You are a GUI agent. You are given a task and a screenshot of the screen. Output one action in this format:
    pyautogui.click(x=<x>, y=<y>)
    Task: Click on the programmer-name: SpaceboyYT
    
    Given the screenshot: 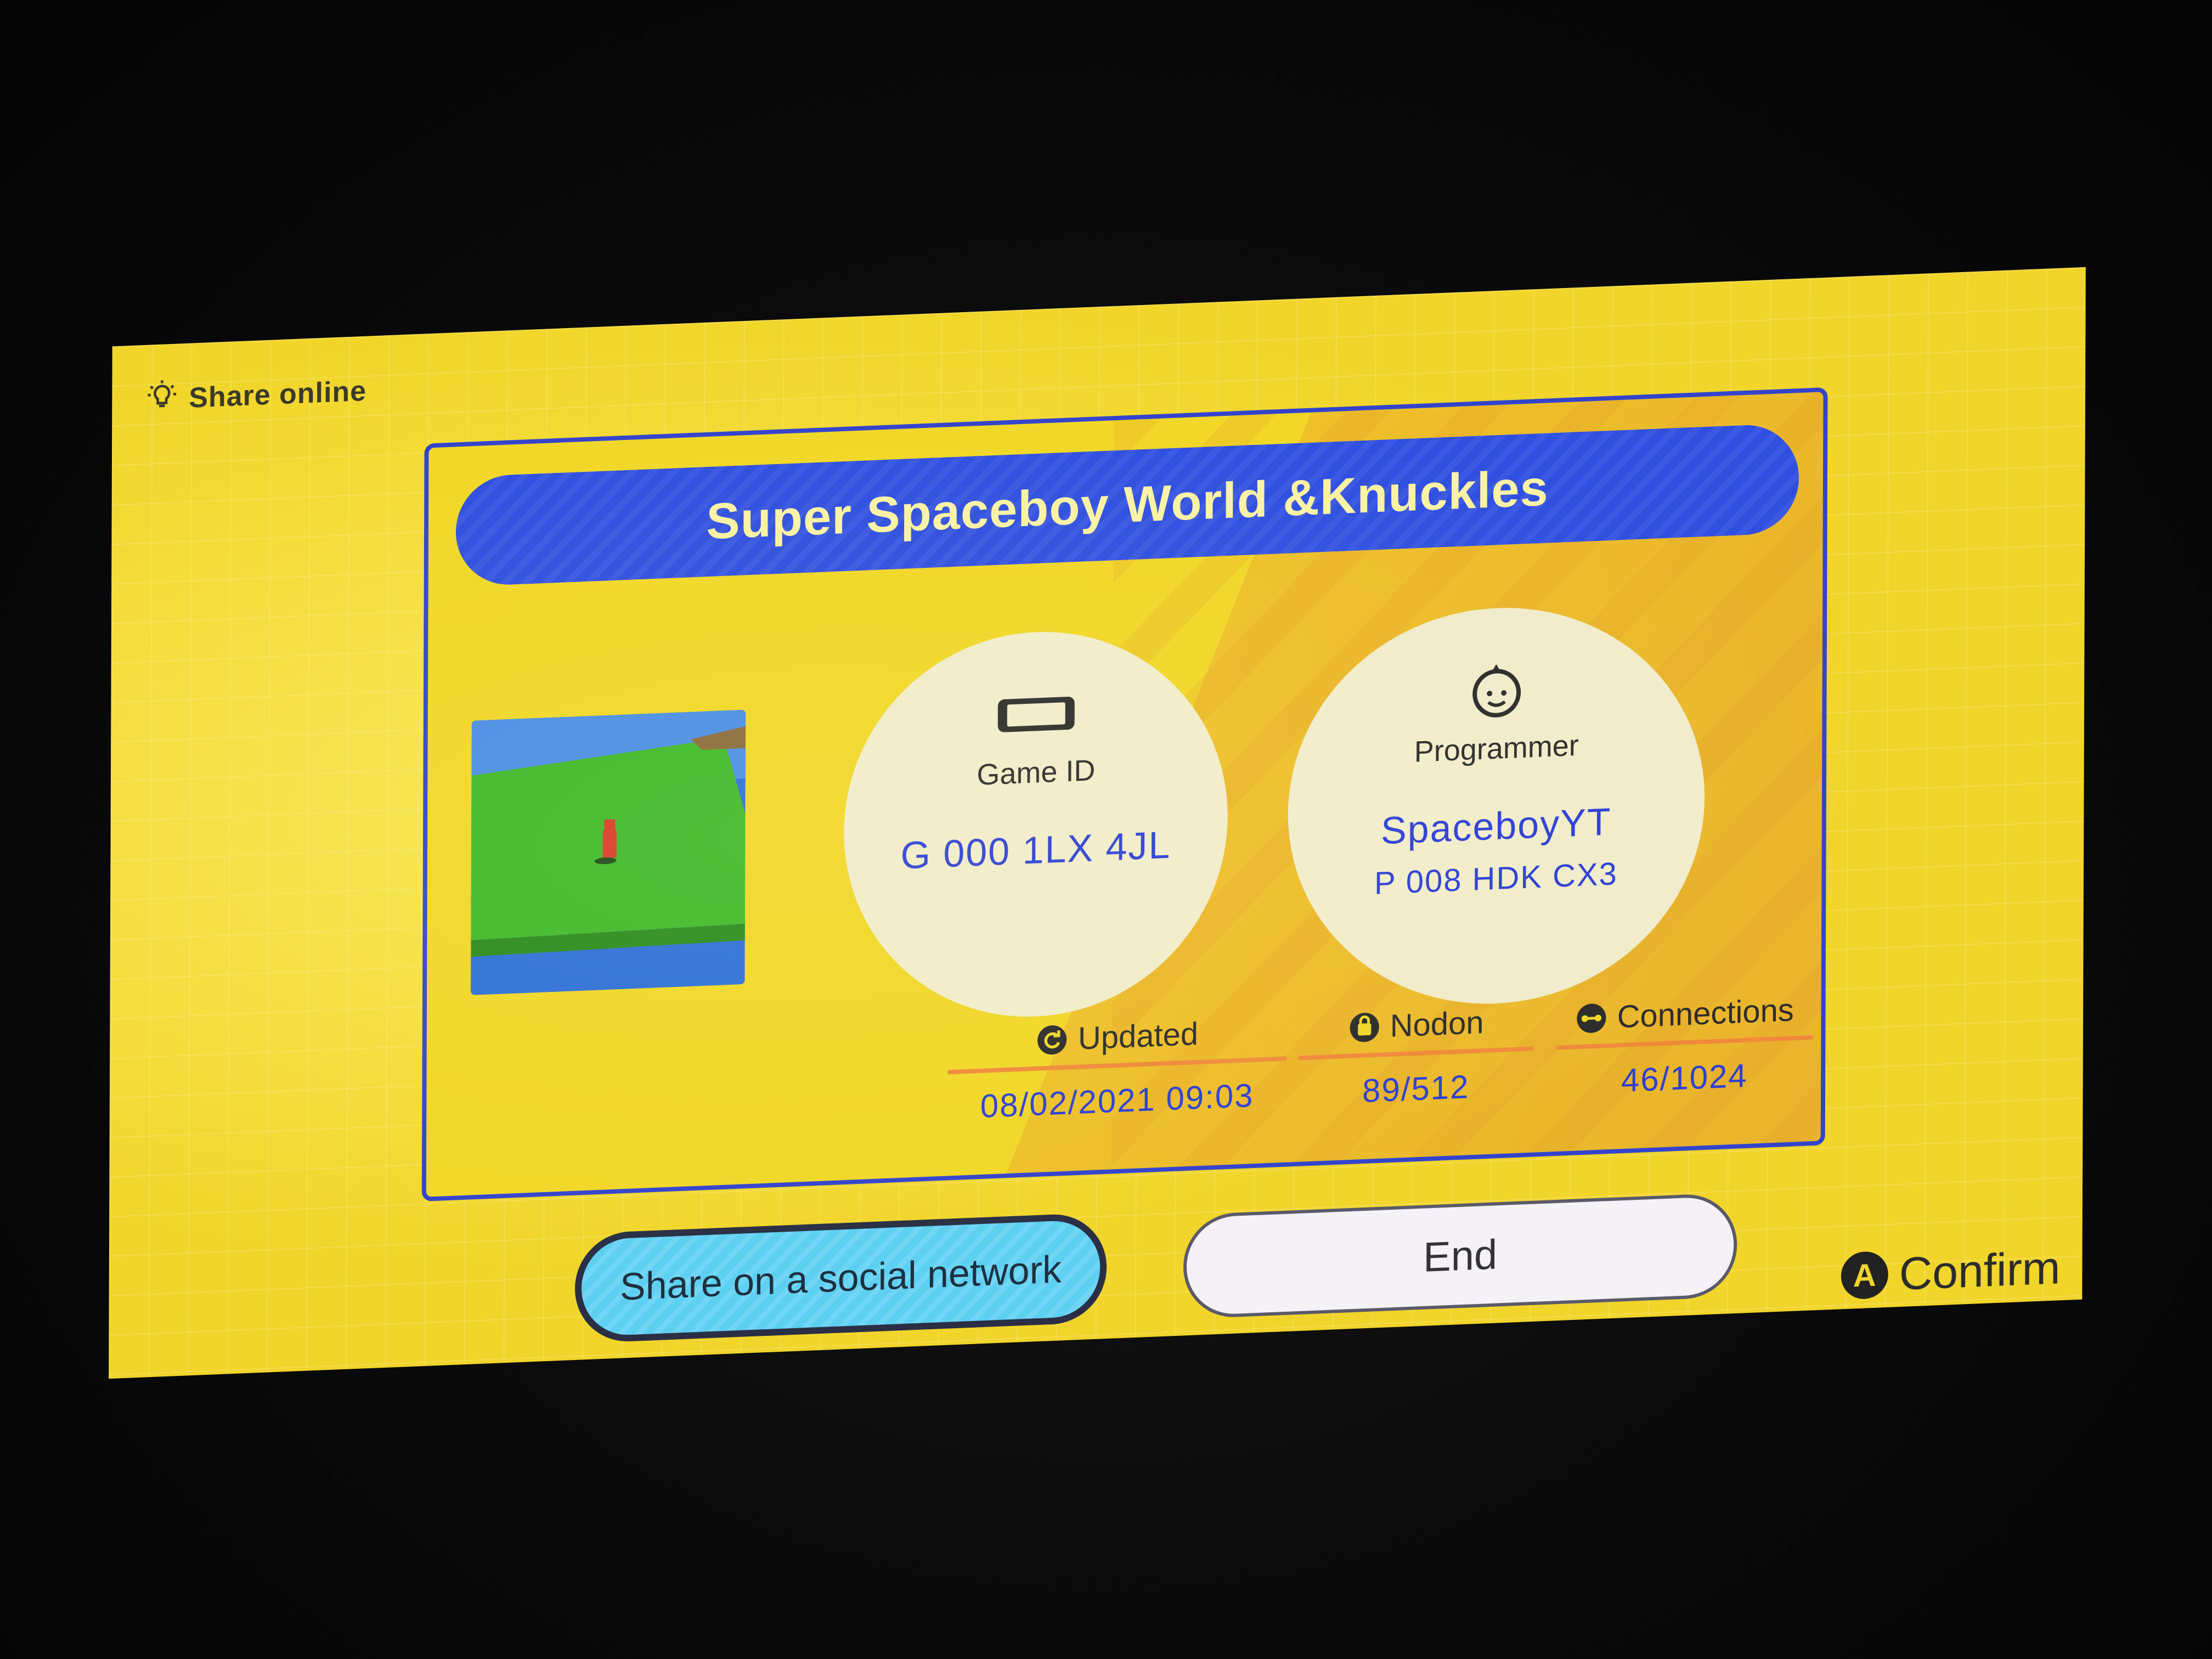 What is the action you would take?
    pyautogui.click(x=1496, y=826)
    